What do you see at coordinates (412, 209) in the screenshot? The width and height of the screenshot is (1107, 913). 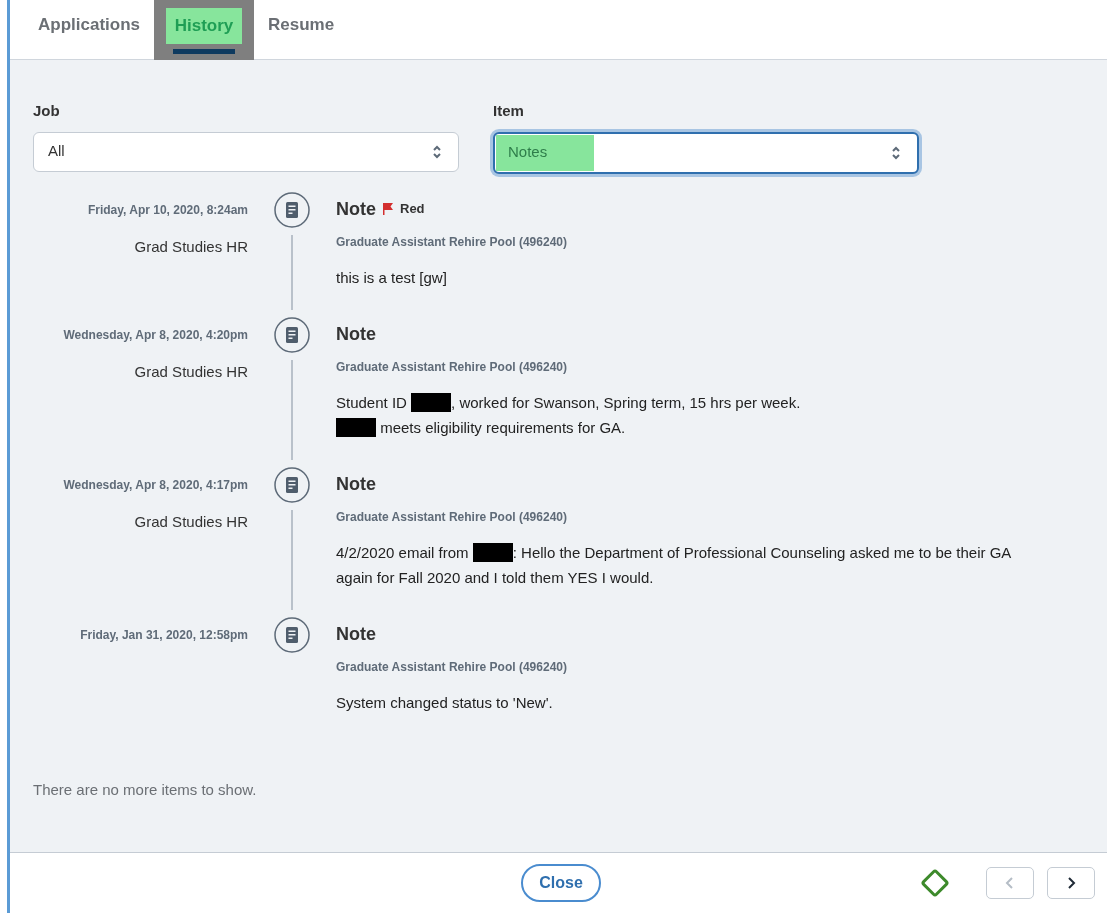 I see `flag-label: Red` at bounding box center [412, 209].